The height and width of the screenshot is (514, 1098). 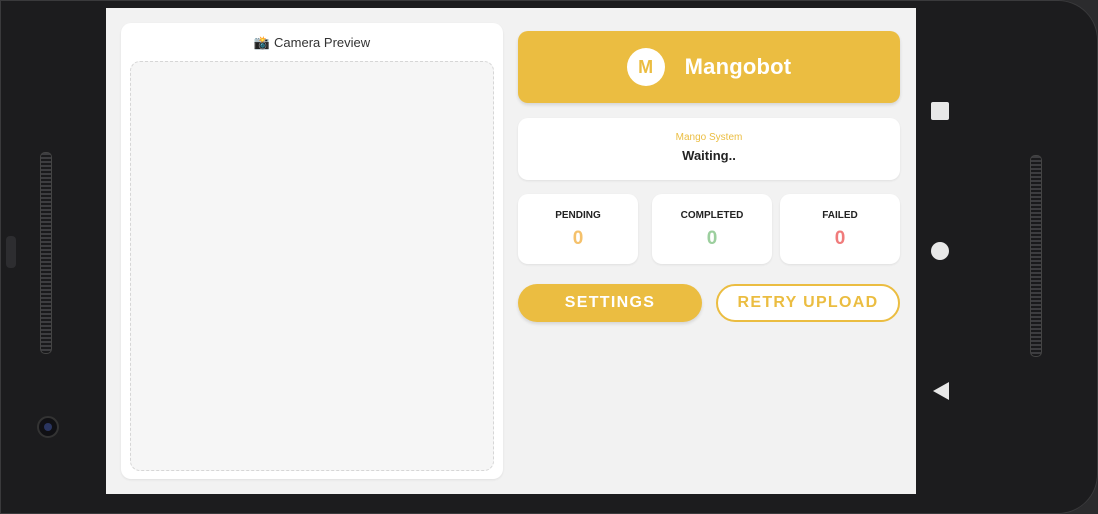 I want to click on completed-stat-value: 0, so click(x=712, y=238).